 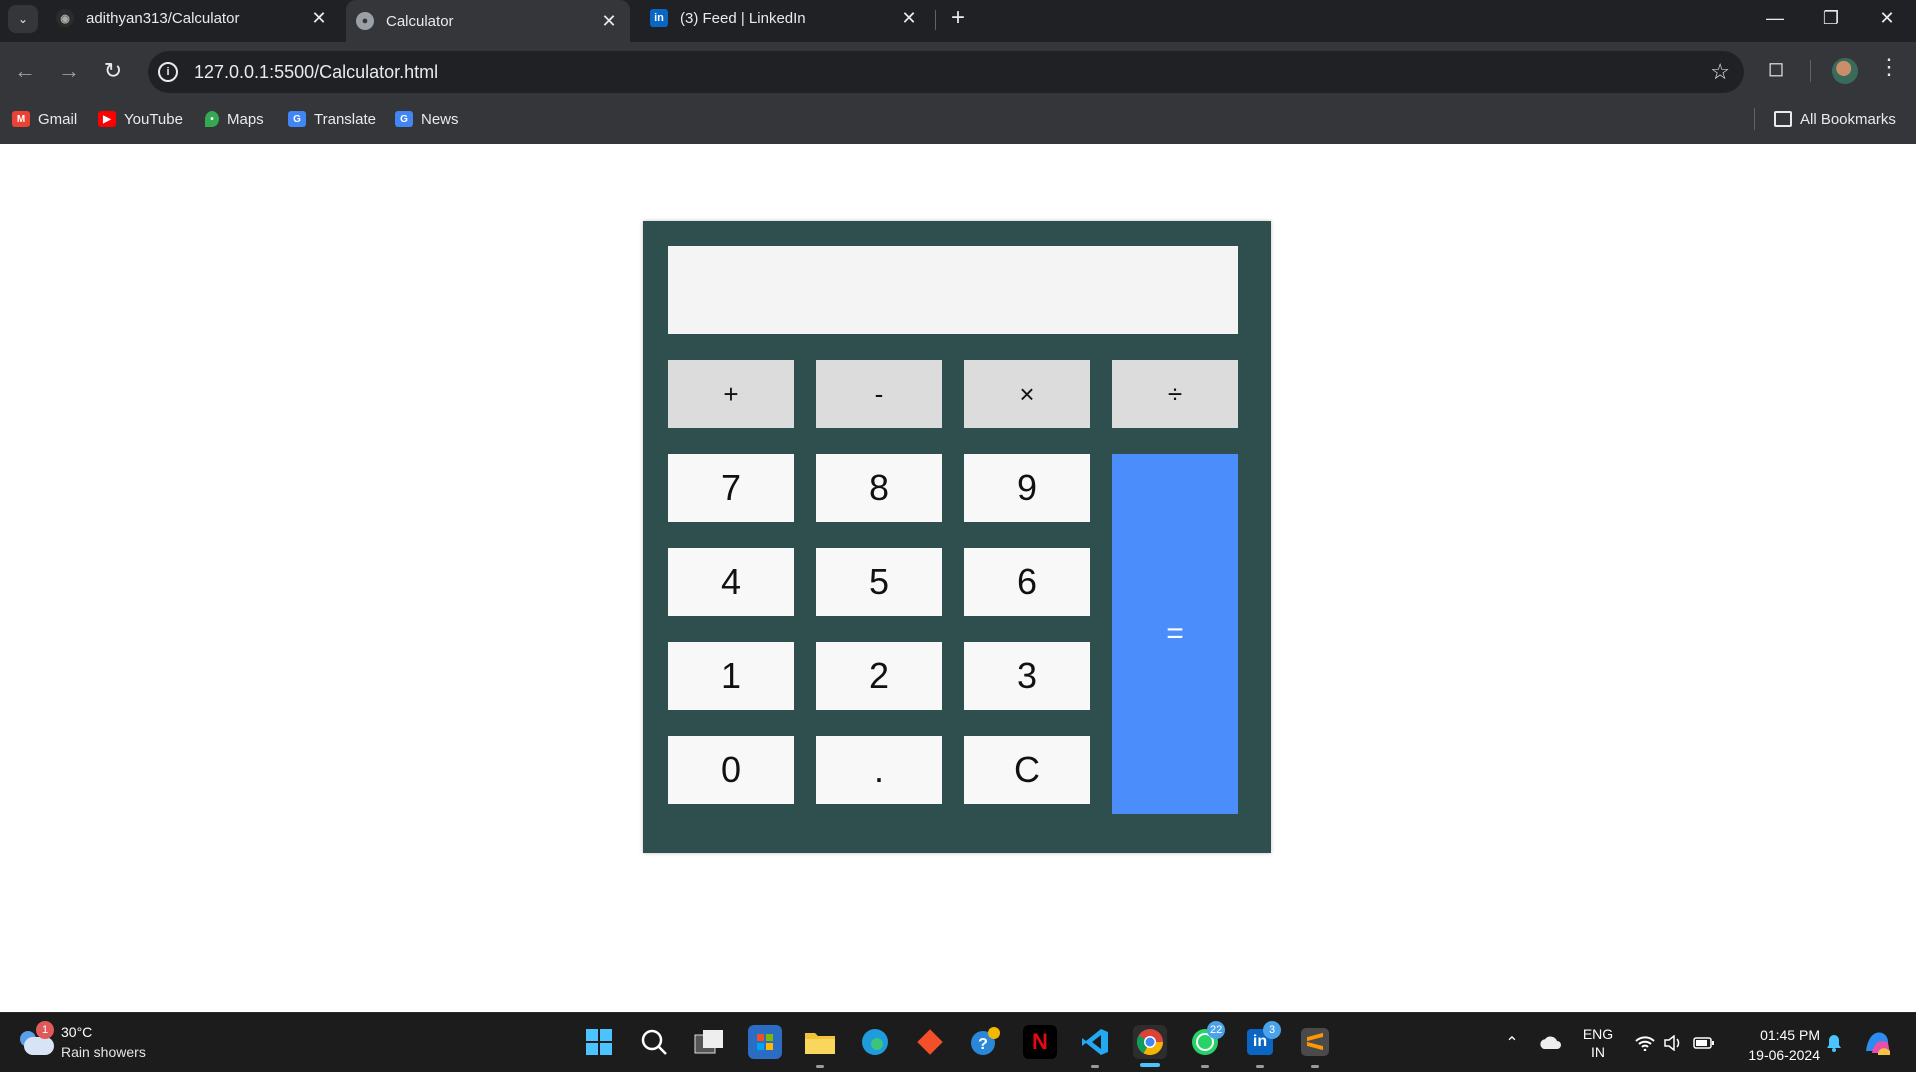 I want to click on bookmark-label: Maps, so click(x=245, y=119).